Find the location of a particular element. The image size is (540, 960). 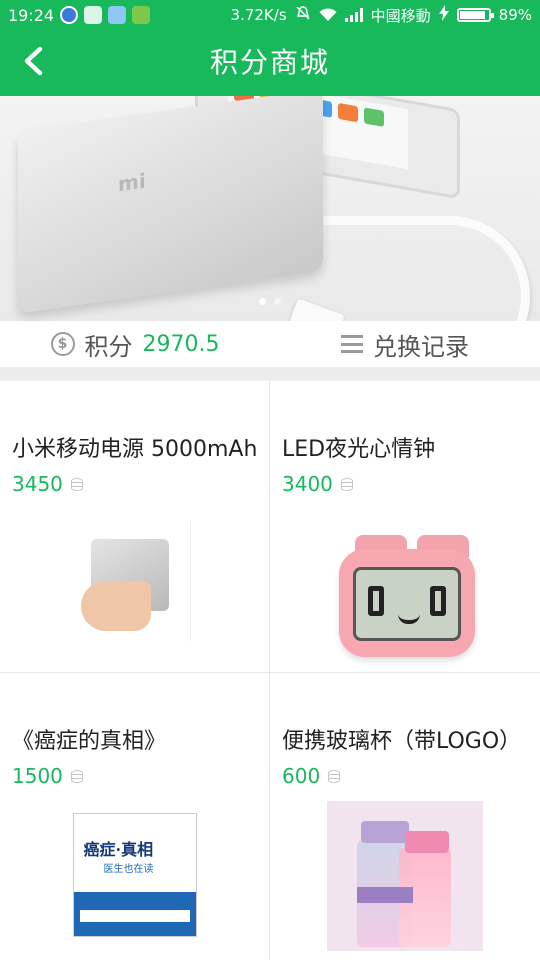

product-price: 3450 is located at coordinates (47, 484).